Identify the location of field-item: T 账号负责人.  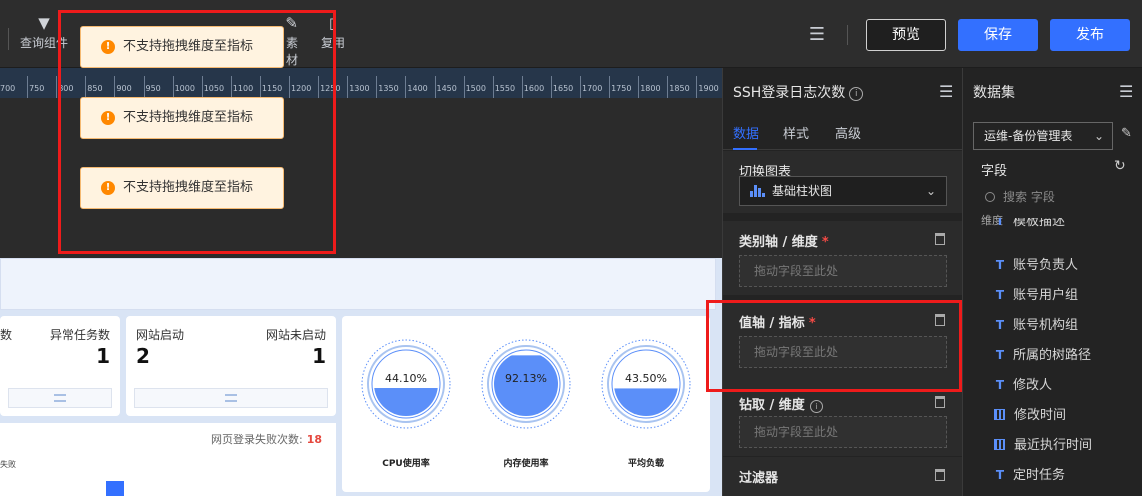
(1035, 263).